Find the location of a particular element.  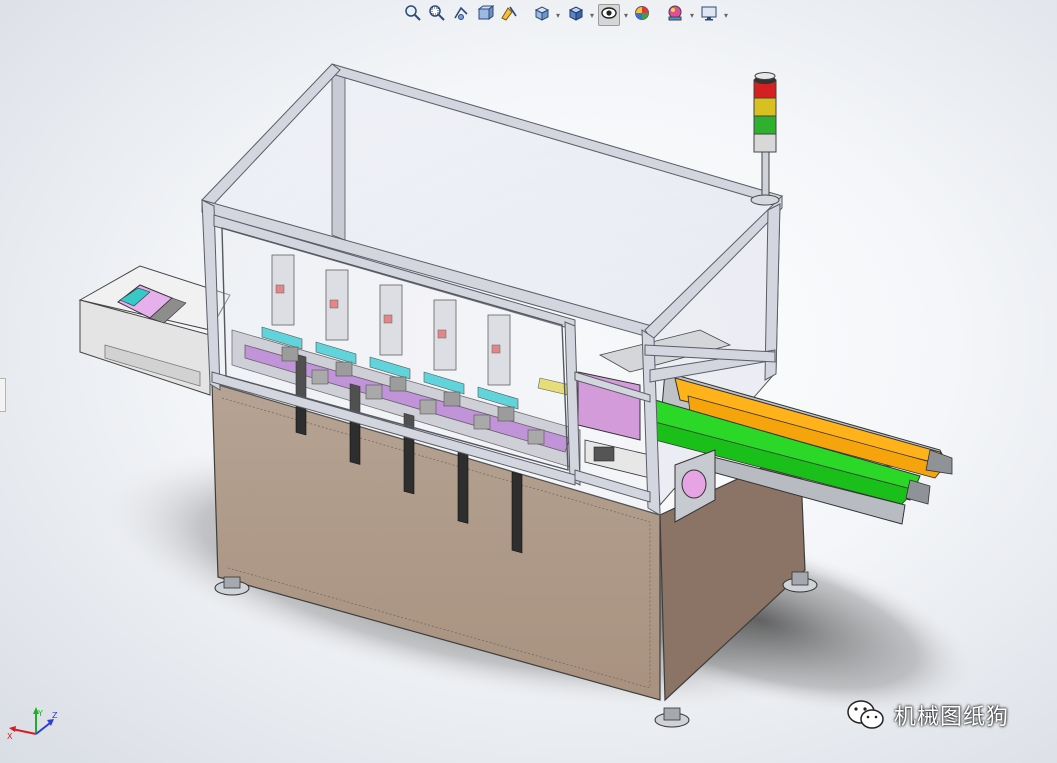

zoom-to-fit-button is located at coordinates (413, 15).